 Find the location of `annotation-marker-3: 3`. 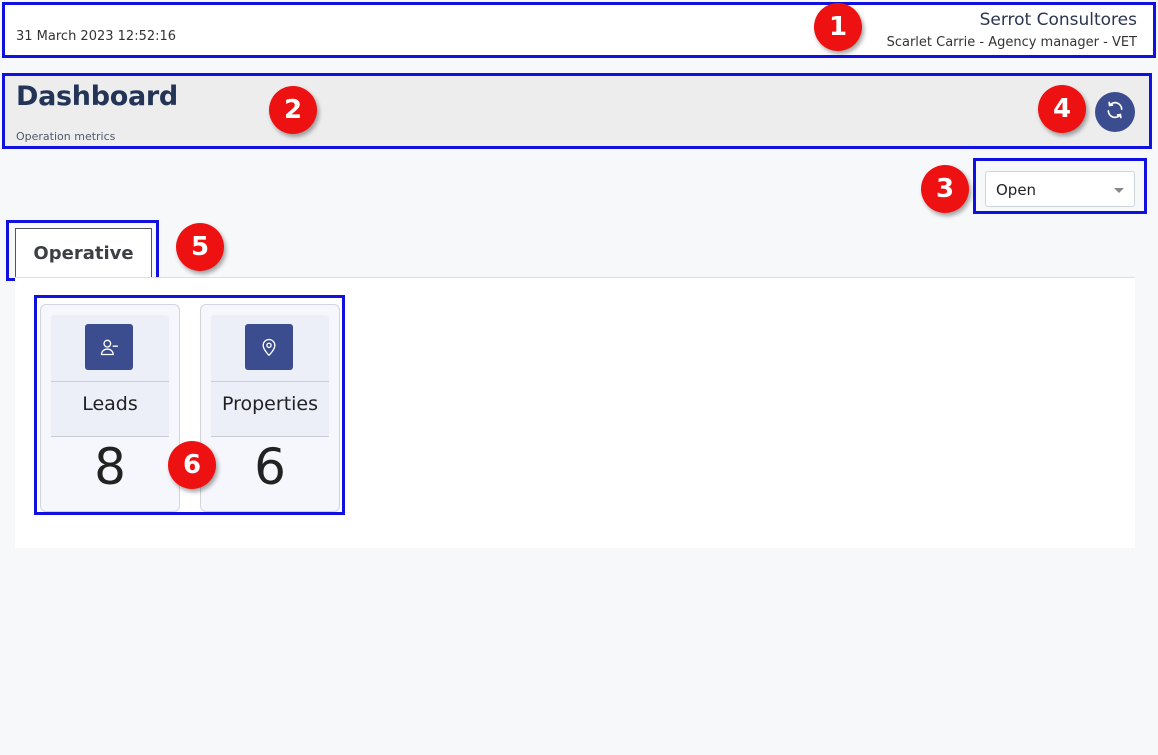

annotation-marker-3: 3 is located at coordinates (945, 189).